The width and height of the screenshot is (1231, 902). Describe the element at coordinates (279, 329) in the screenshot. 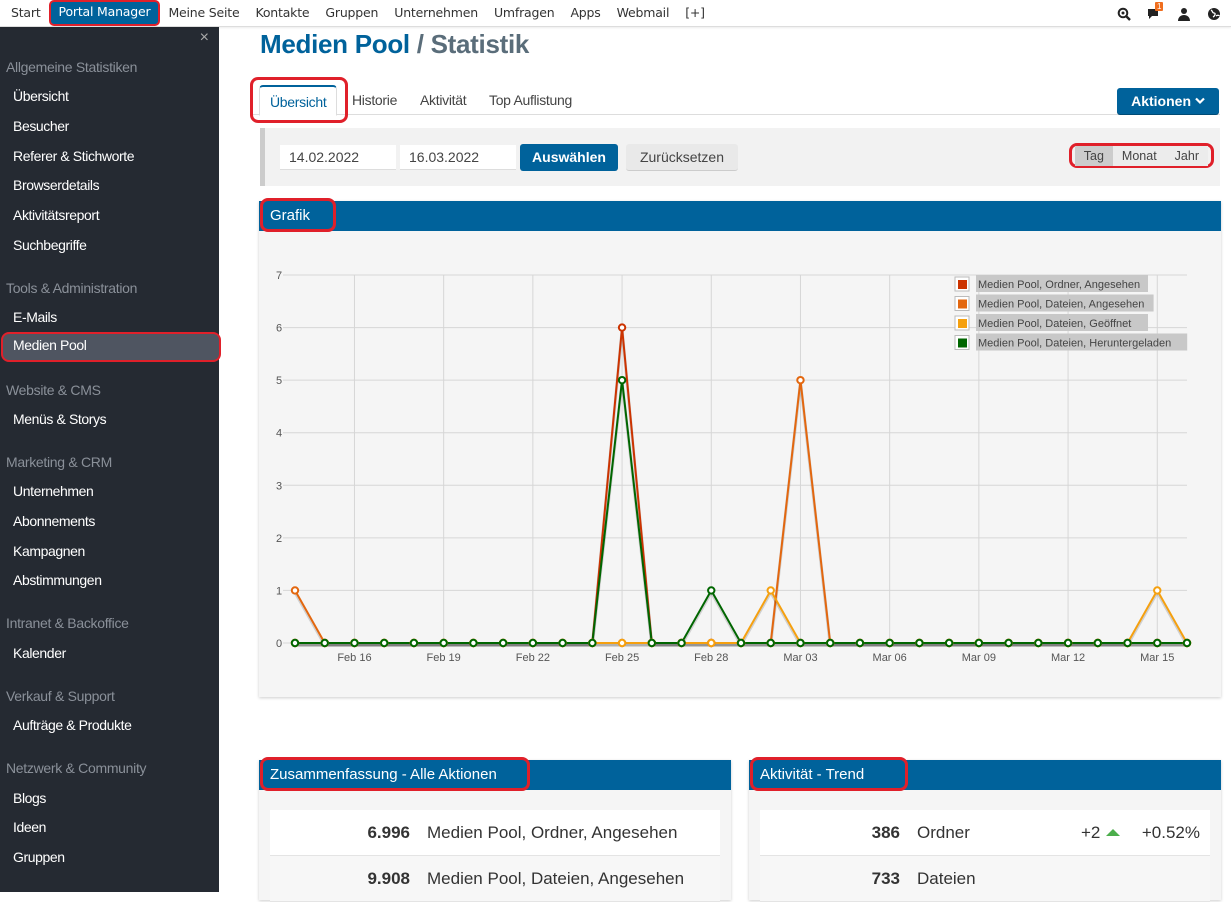

I see `y-tick-label: 6` at that location.